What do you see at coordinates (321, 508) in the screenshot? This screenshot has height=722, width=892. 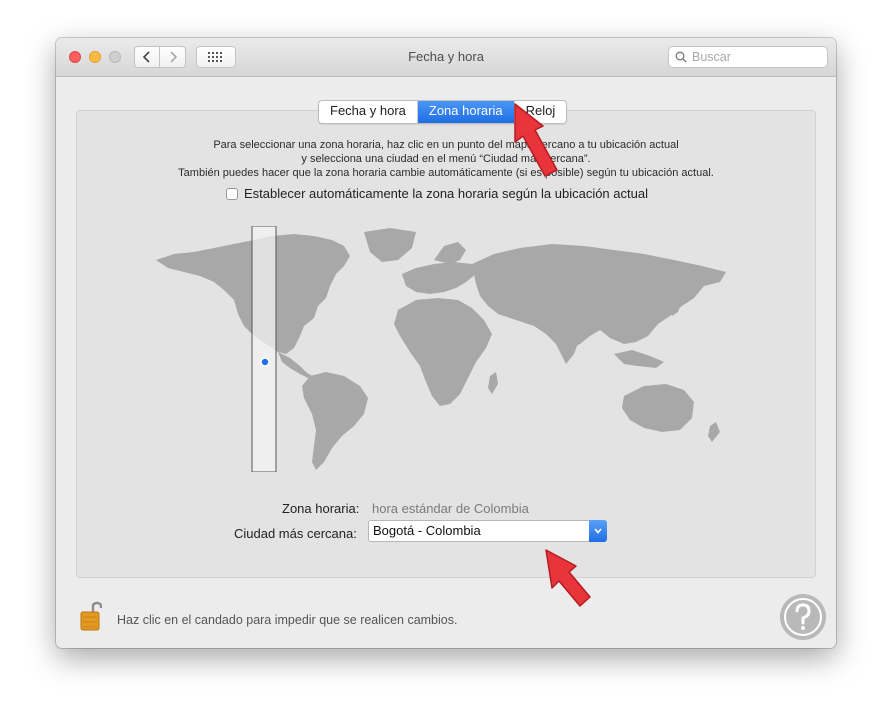 I see `timezone-label: Zona horaria:` at bounding box center [321, 508].